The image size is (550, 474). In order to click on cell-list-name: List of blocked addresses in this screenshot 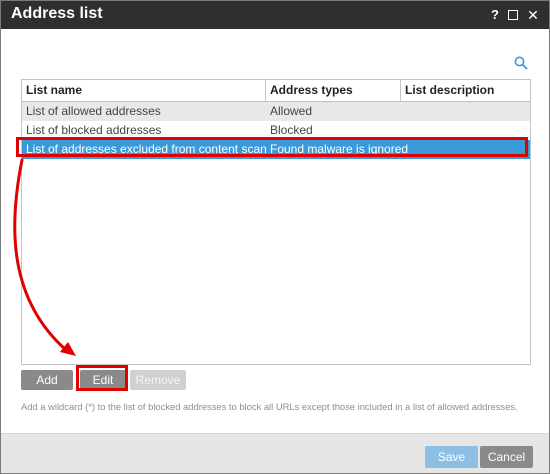, I will do `click(94, 130)`.